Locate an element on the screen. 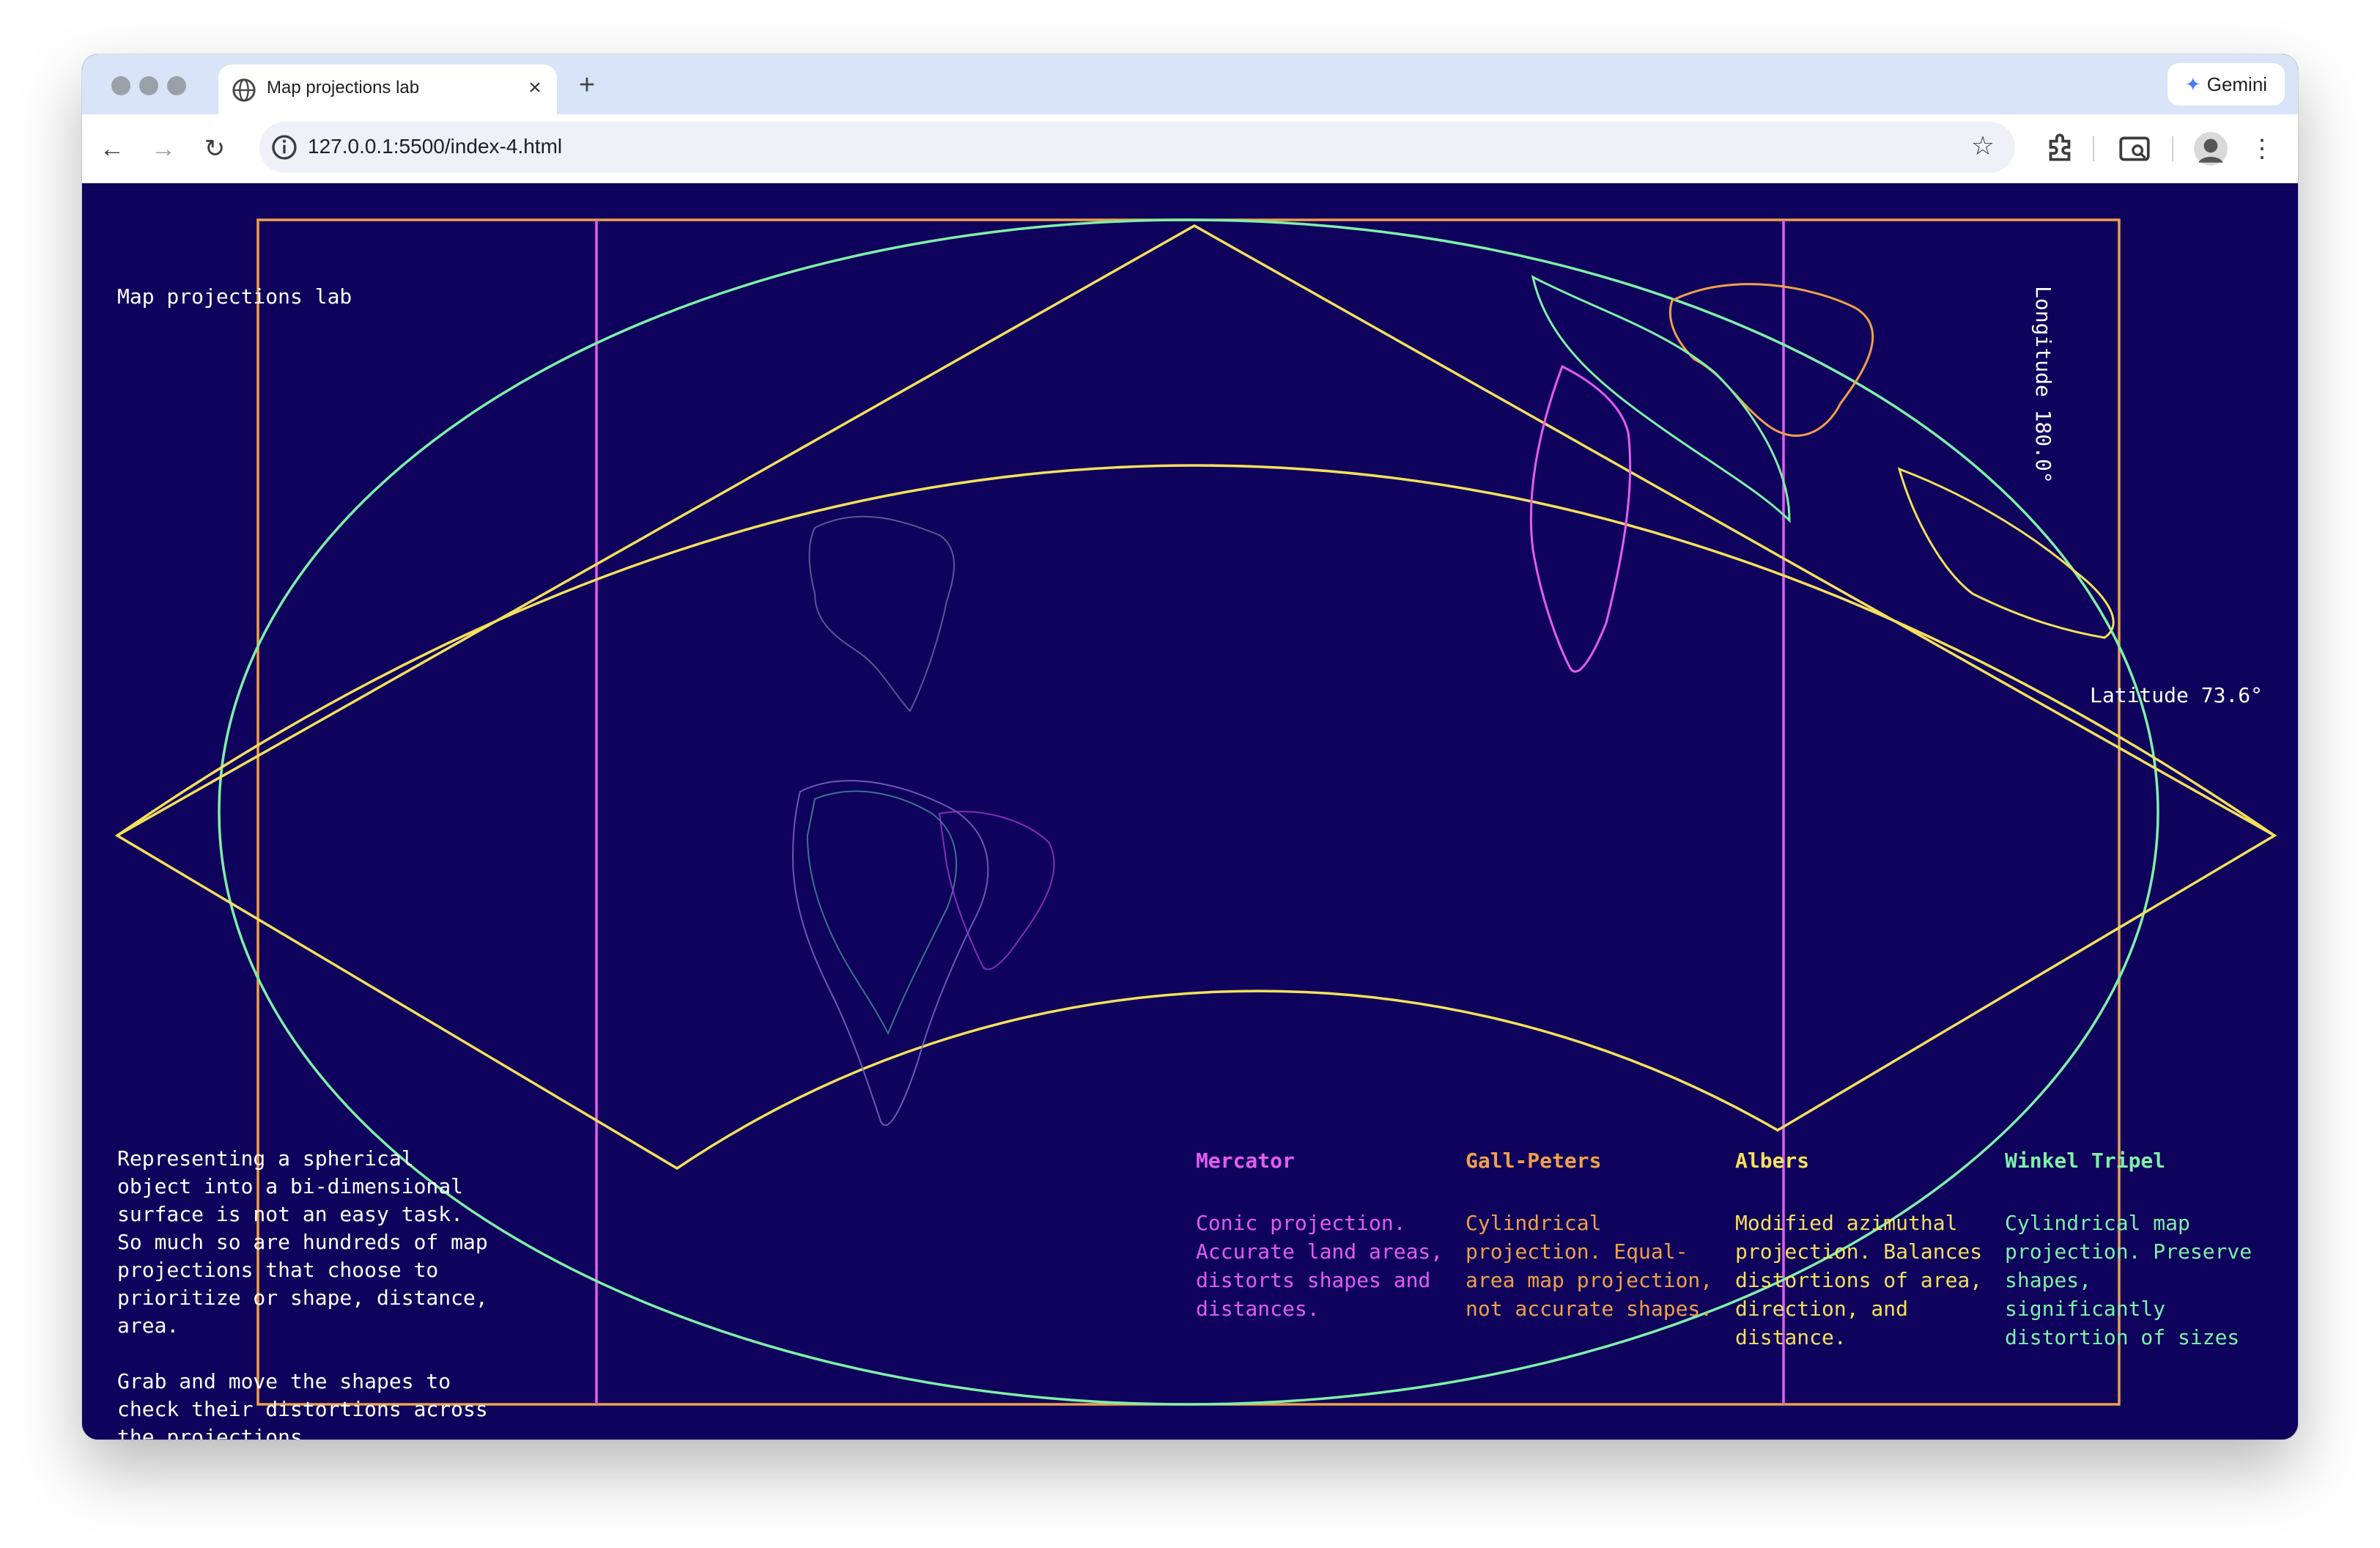  close-window-button is located at coordinates (120, 85).